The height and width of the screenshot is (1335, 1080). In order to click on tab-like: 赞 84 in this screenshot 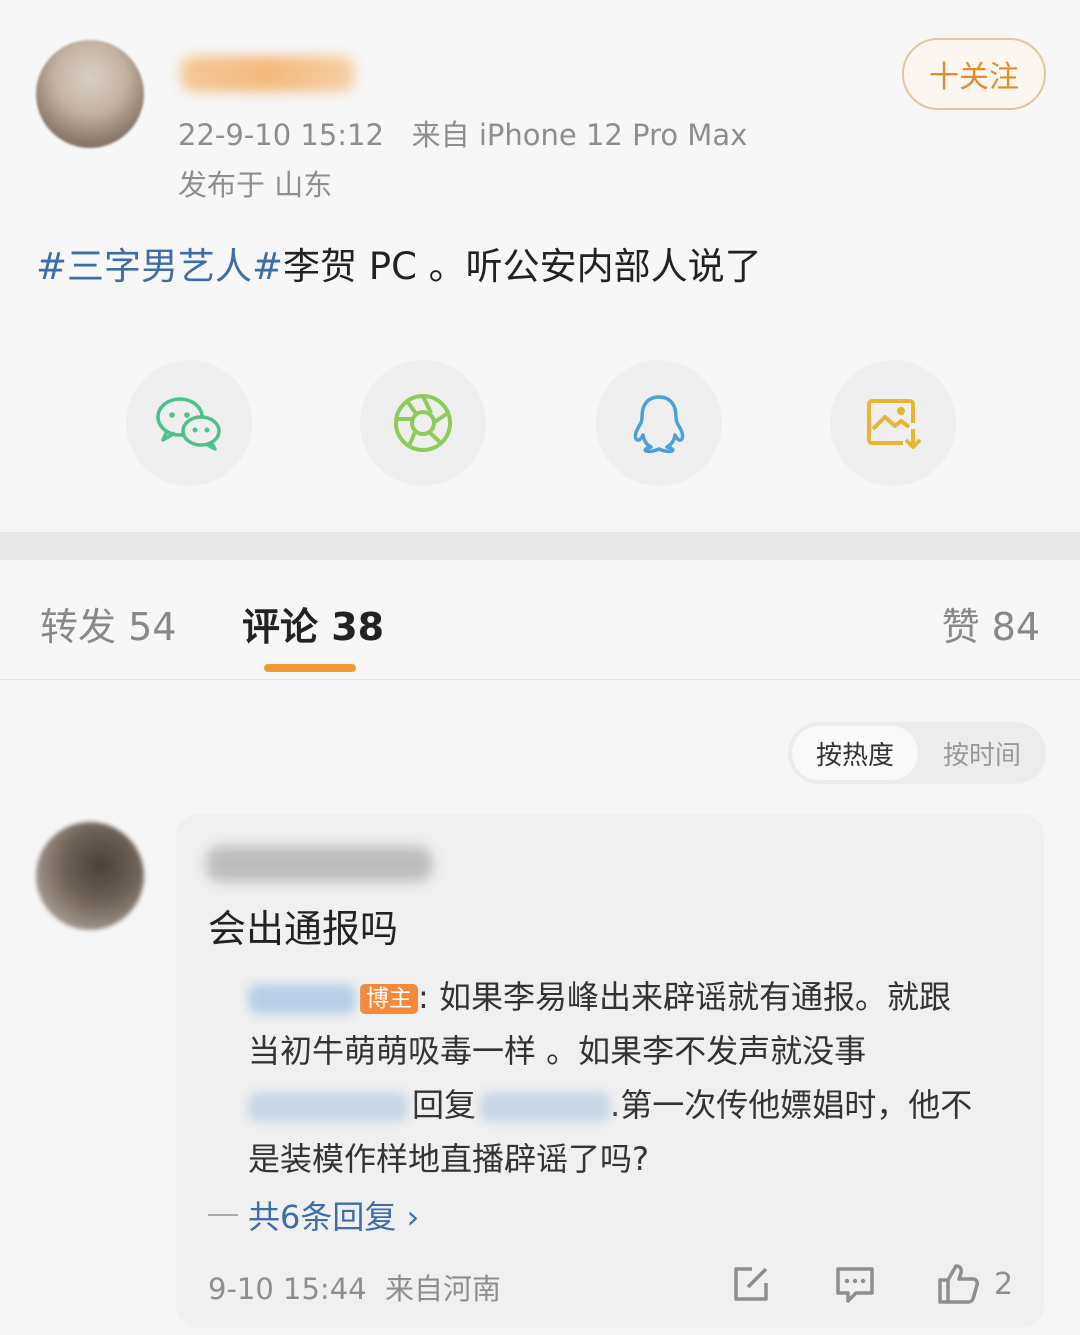, I will do `click(991, 623)`.